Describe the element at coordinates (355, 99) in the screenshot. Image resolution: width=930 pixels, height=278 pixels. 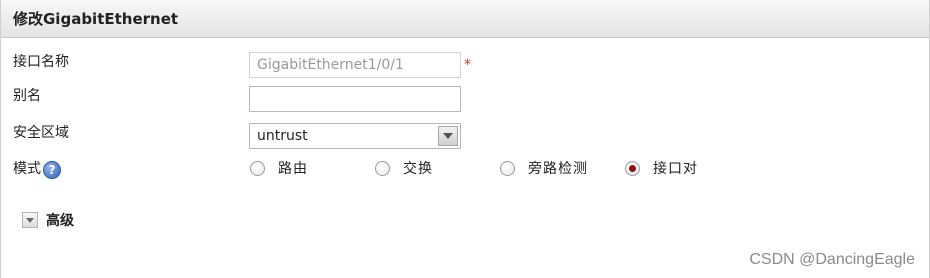
I see `alias-input` at that location.